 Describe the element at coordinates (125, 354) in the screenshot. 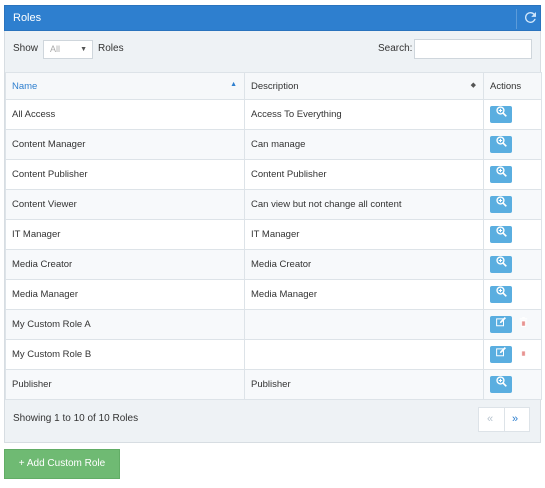

I see `role-name: My Custom Role B` at that location.